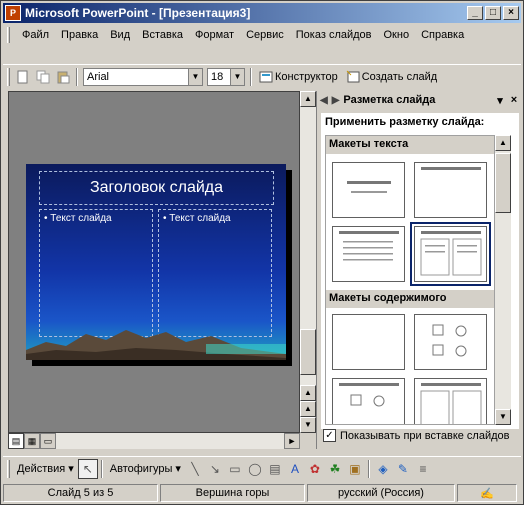 The image size is (524, 505). Describe the element at coordinates (493, 13) in the screenshot. I see `maximize-button: □` at that location.